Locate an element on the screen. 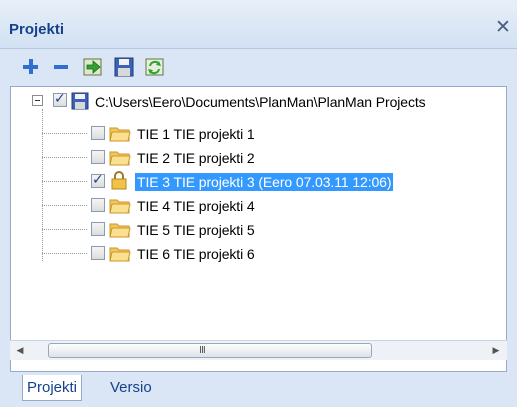 This screenshot has height=407, width=517. item-label: TIE 4 TIE projekti 4 is located at coordinates (196, 206).